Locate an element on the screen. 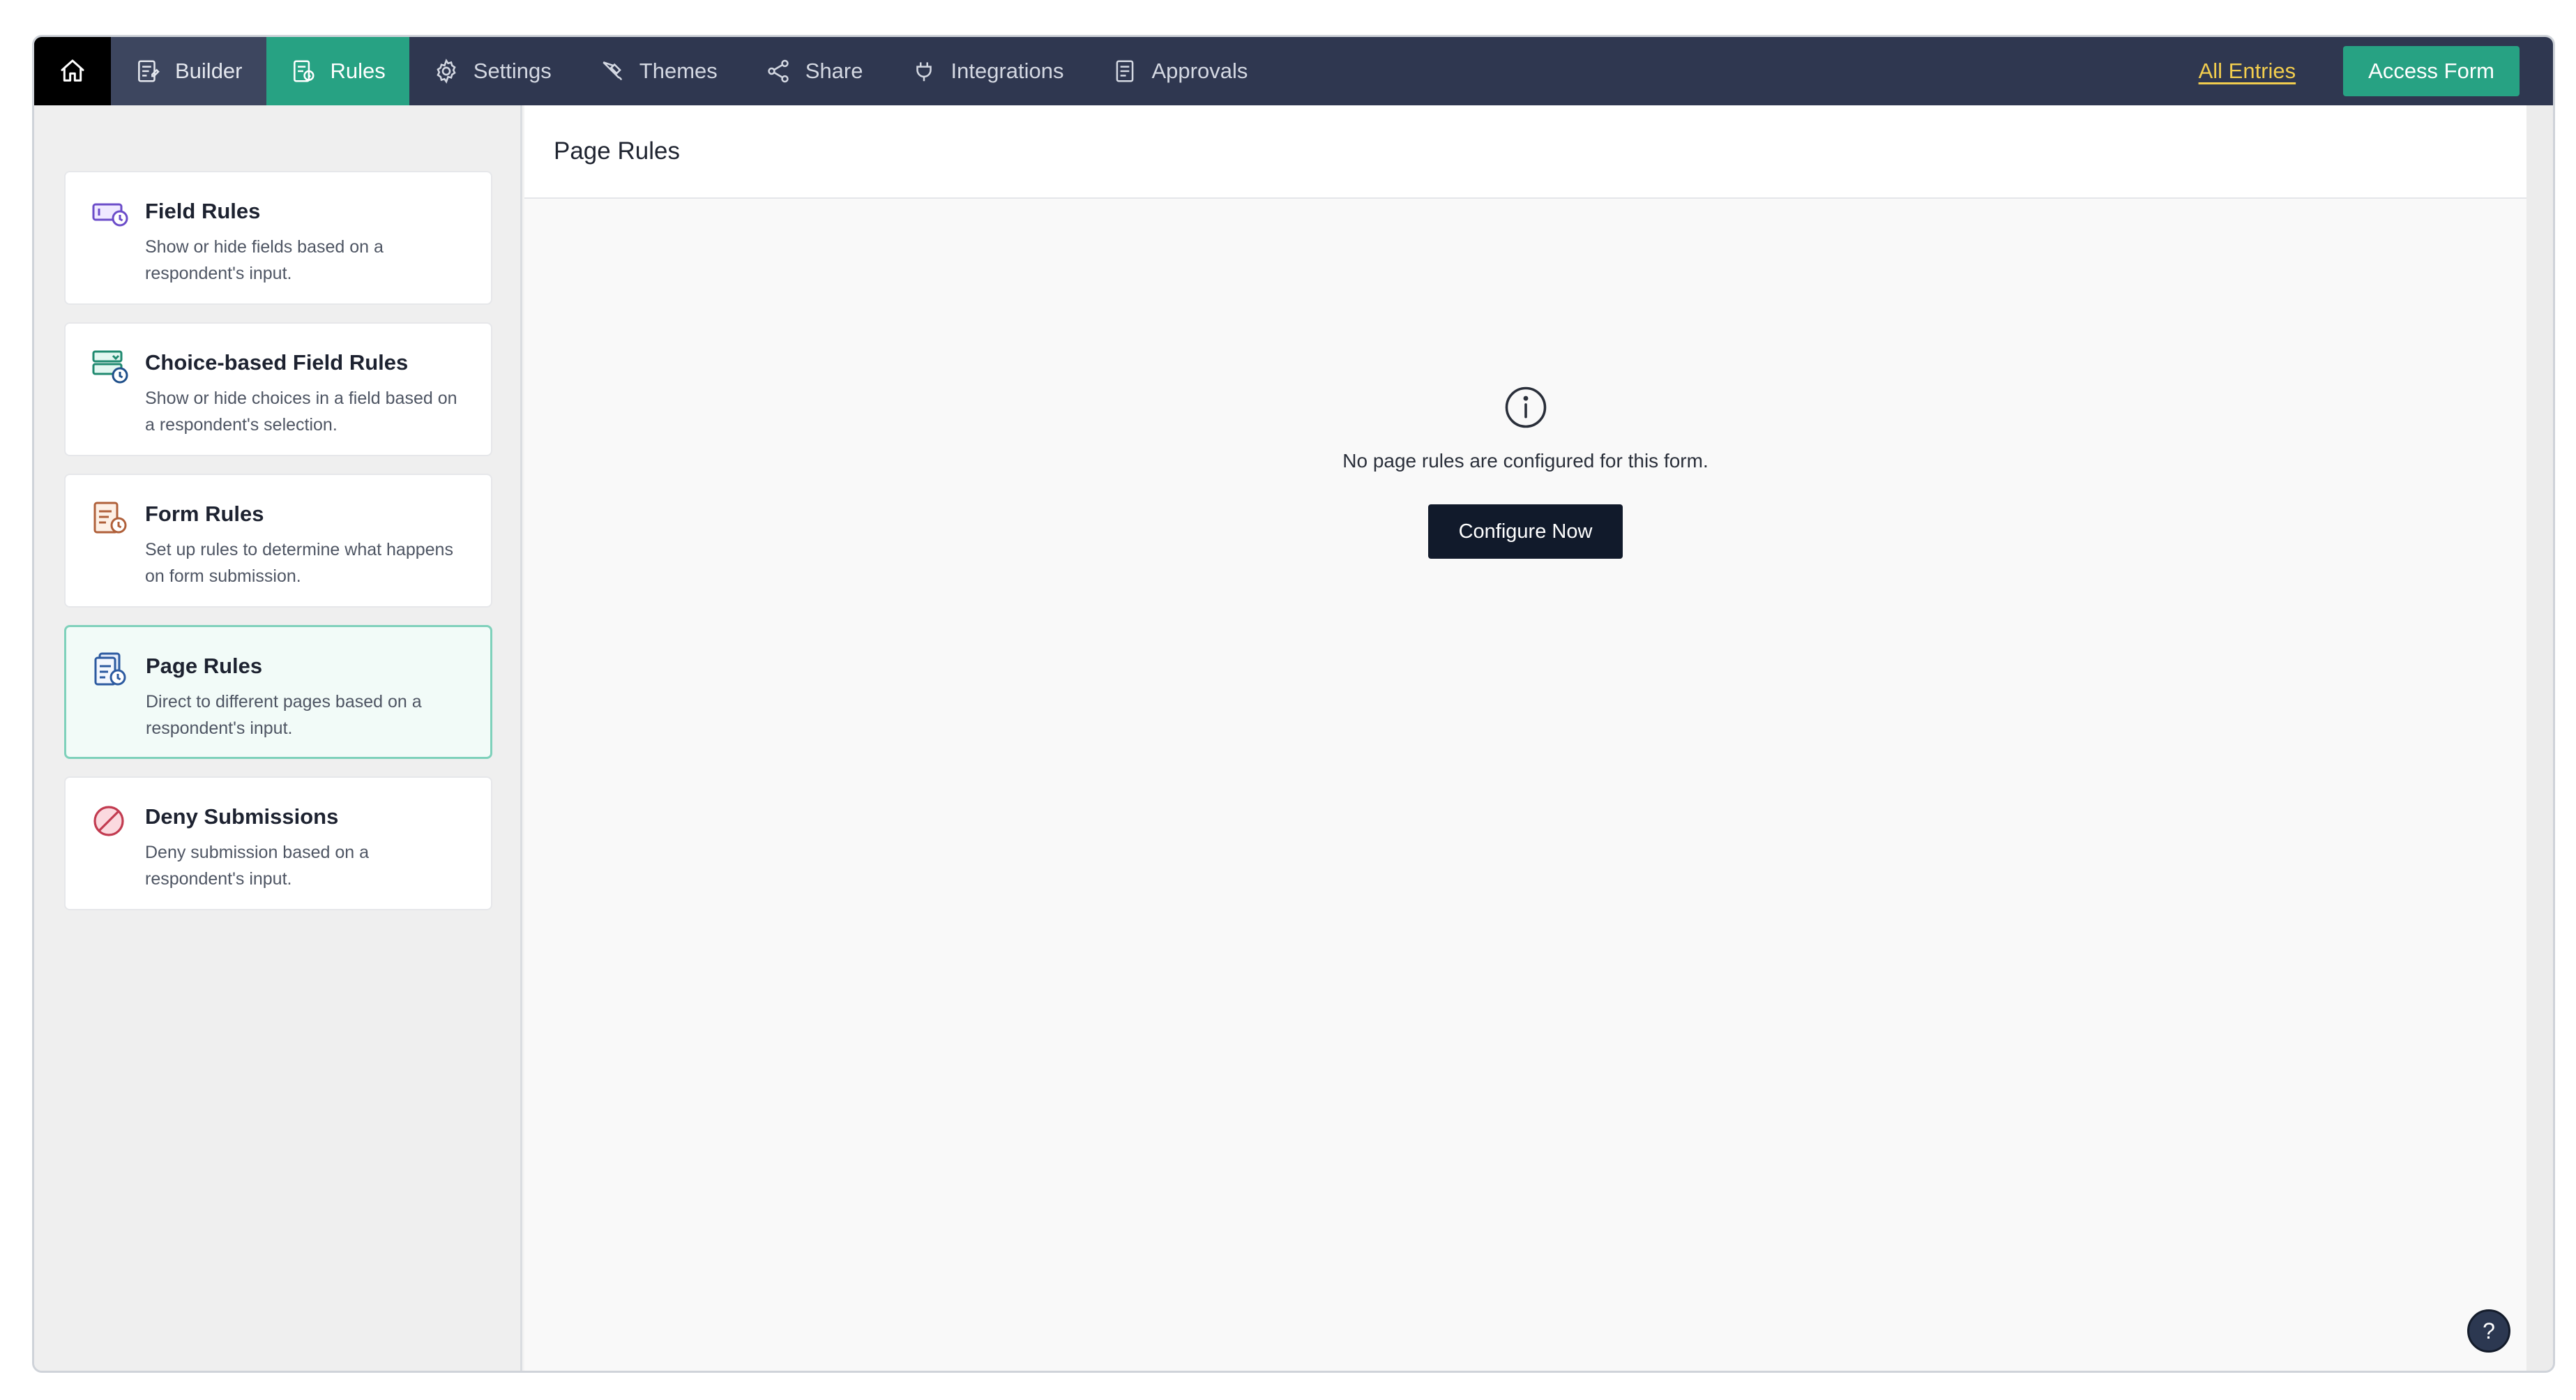  rules-icon is located at coordinates (304, 71).